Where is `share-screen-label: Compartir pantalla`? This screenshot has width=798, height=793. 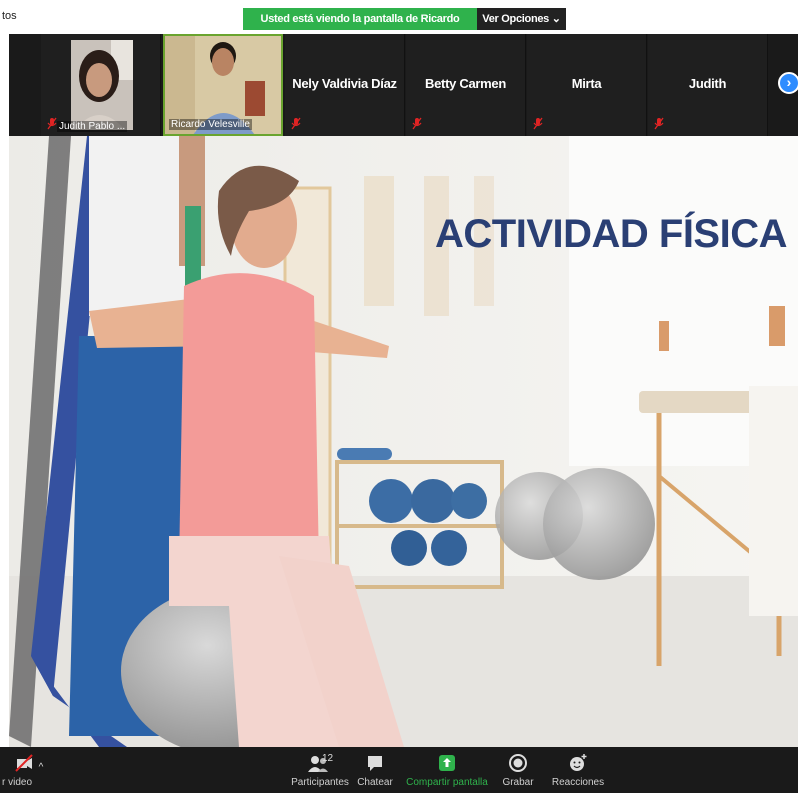
share-screen-label: Compartir pantalla is located at coordinates (447, 782).